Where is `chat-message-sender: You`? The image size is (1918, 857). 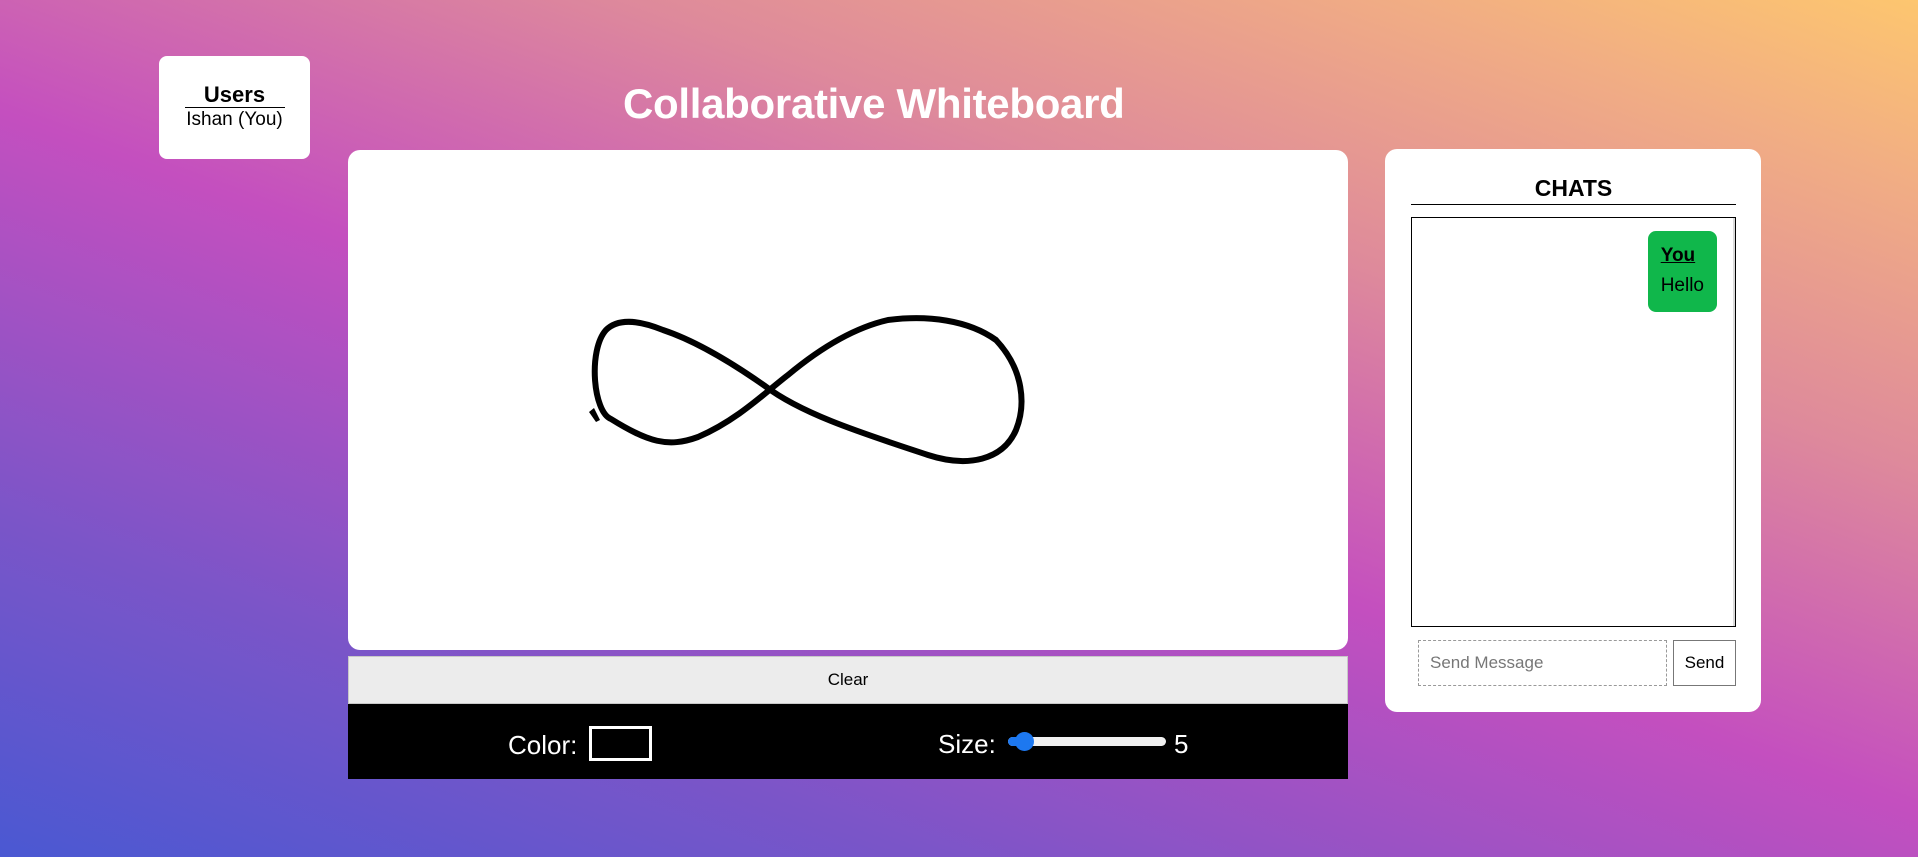 chat-message-sender: You is located at coordinates (1678, 255).